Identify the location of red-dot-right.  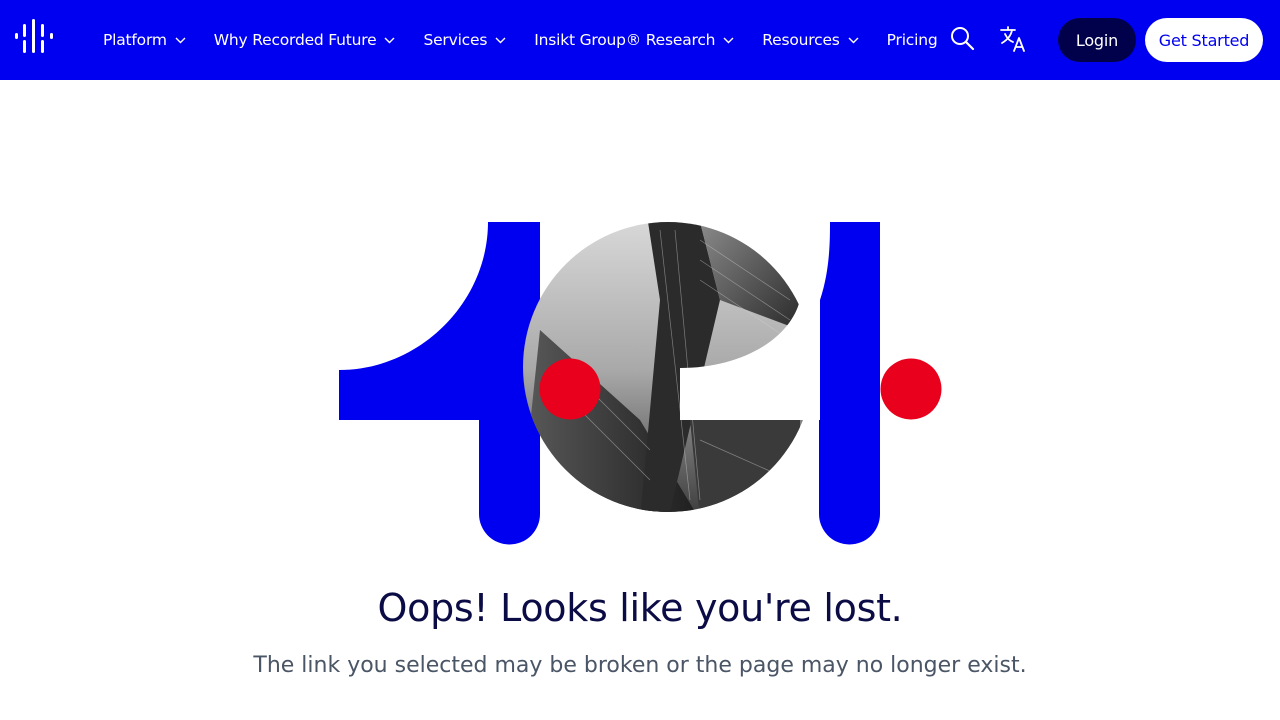
(911, 389).